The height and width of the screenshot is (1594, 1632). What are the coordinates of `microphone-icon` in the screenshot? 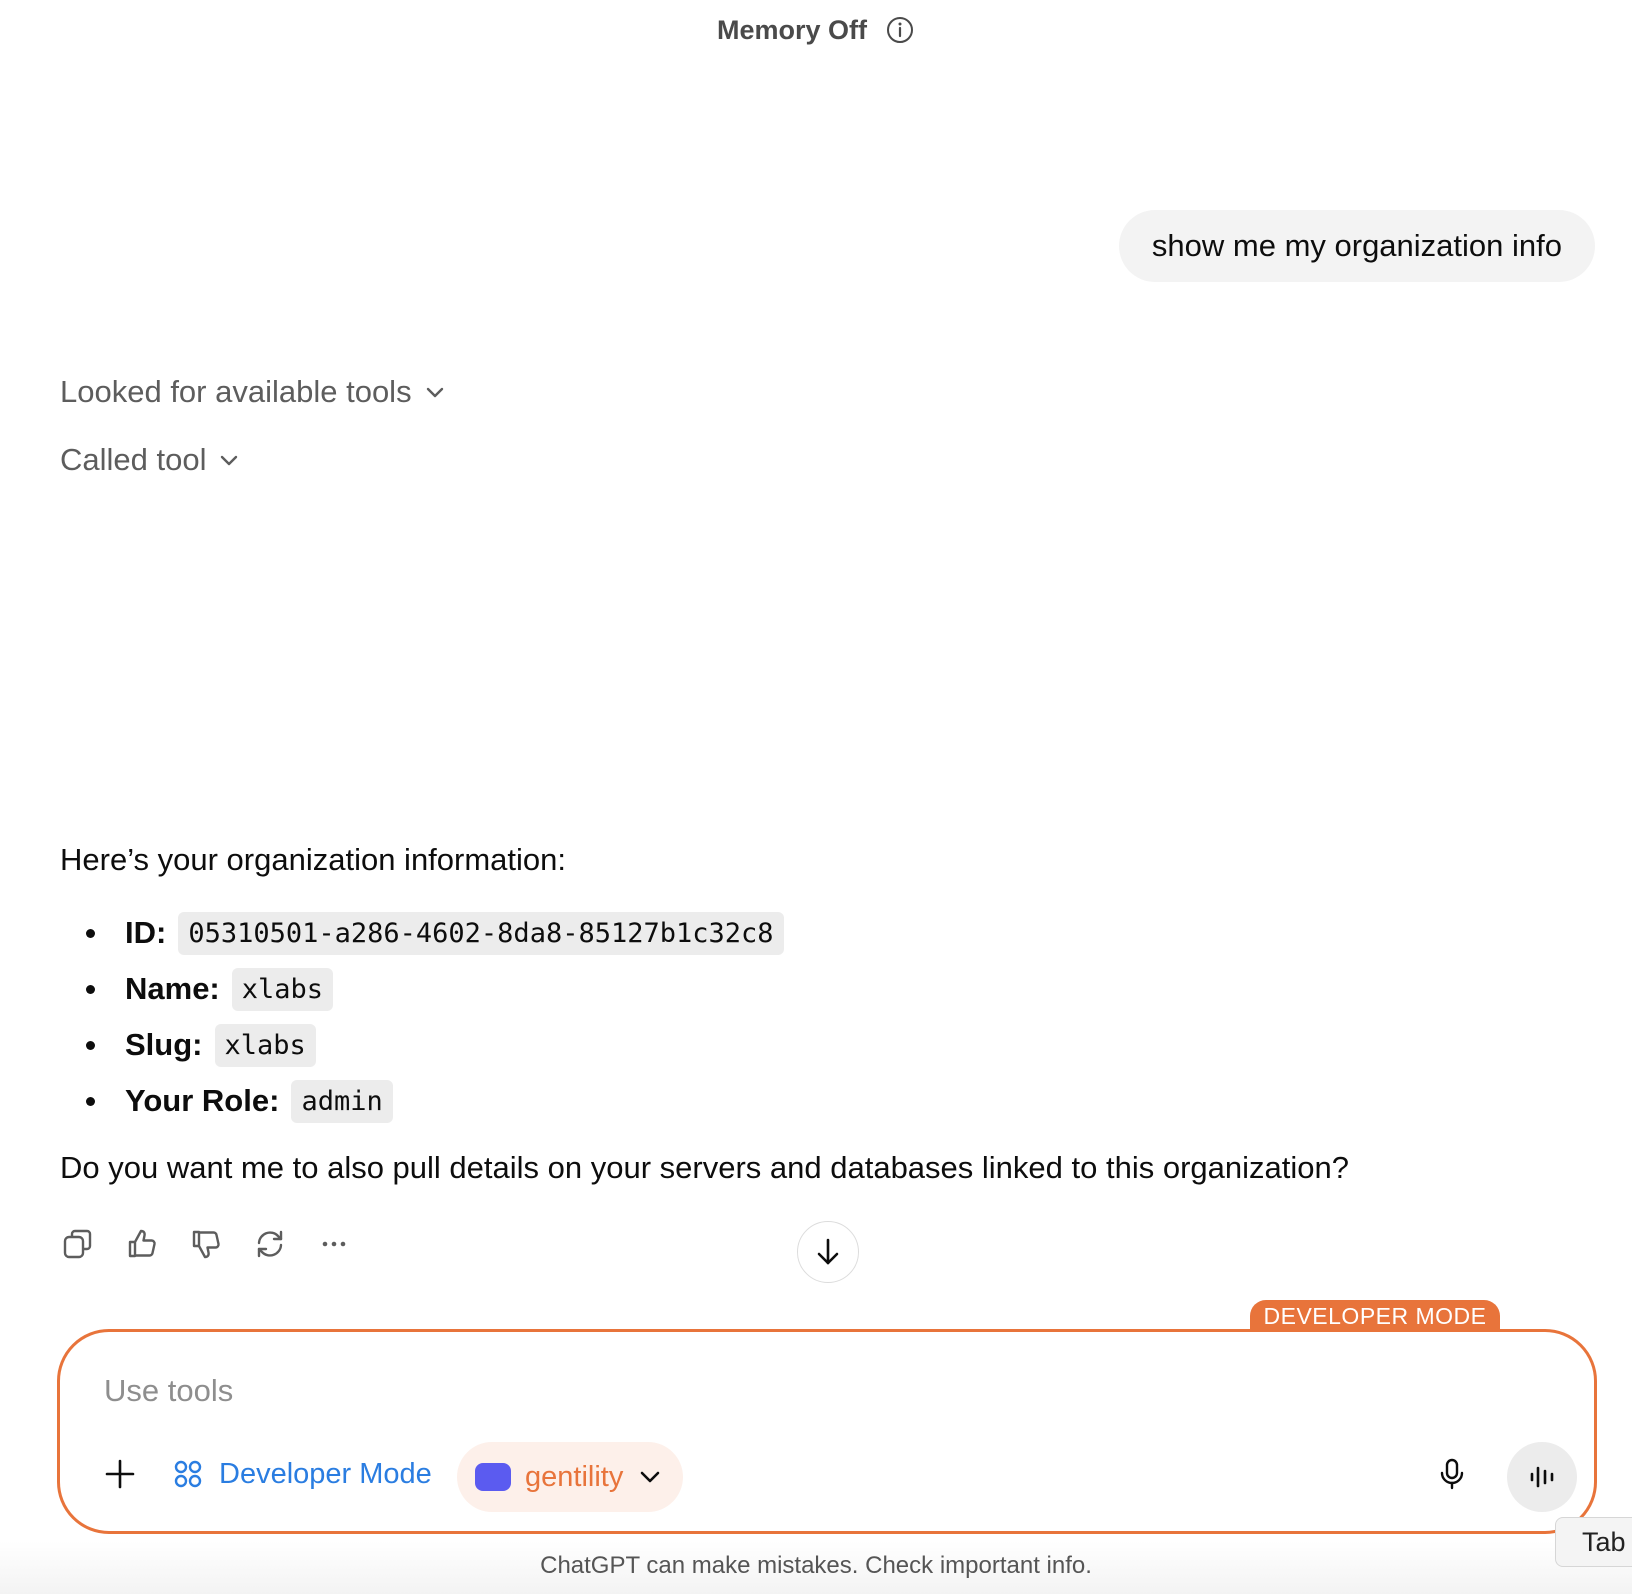 It's located at (1452, 1474).